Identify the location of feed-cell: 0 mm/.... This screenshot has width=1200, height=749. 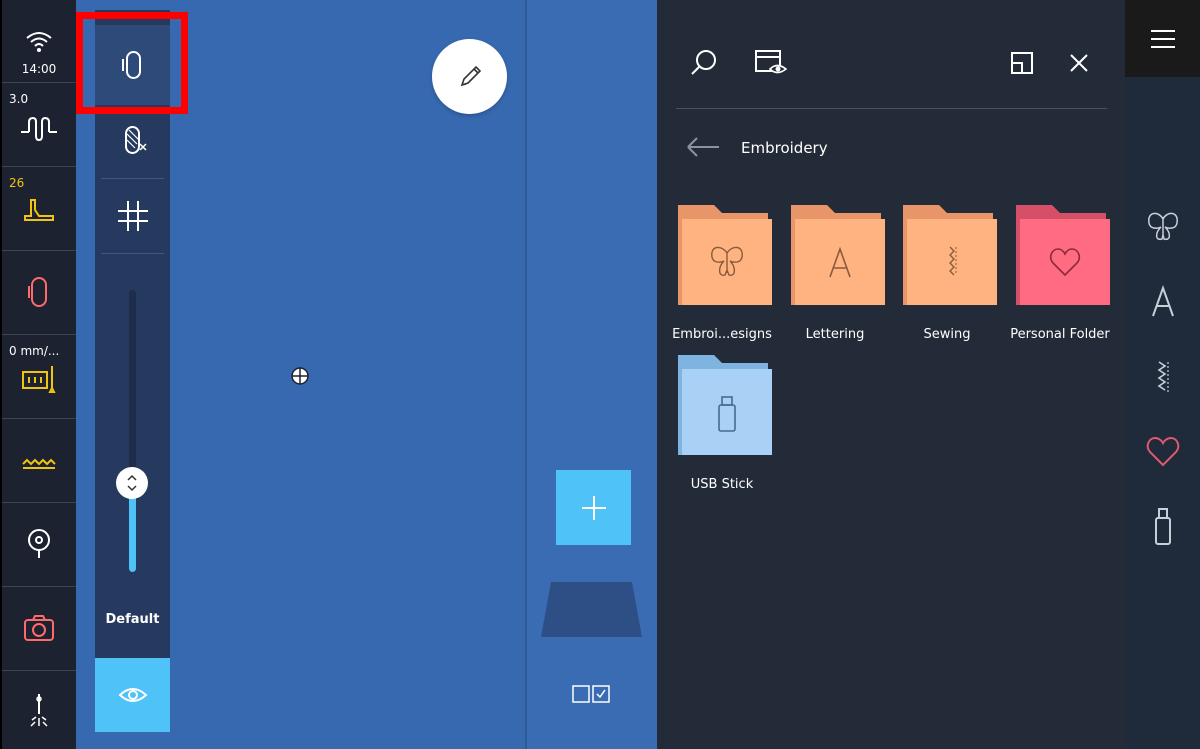
(39, 377).